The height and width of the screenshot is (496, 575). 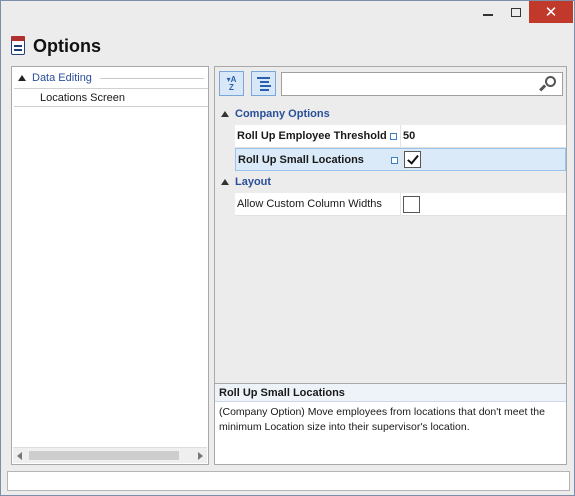 I want to click on description-title: Roll Up Small Locations, so click(x=390, y=393).